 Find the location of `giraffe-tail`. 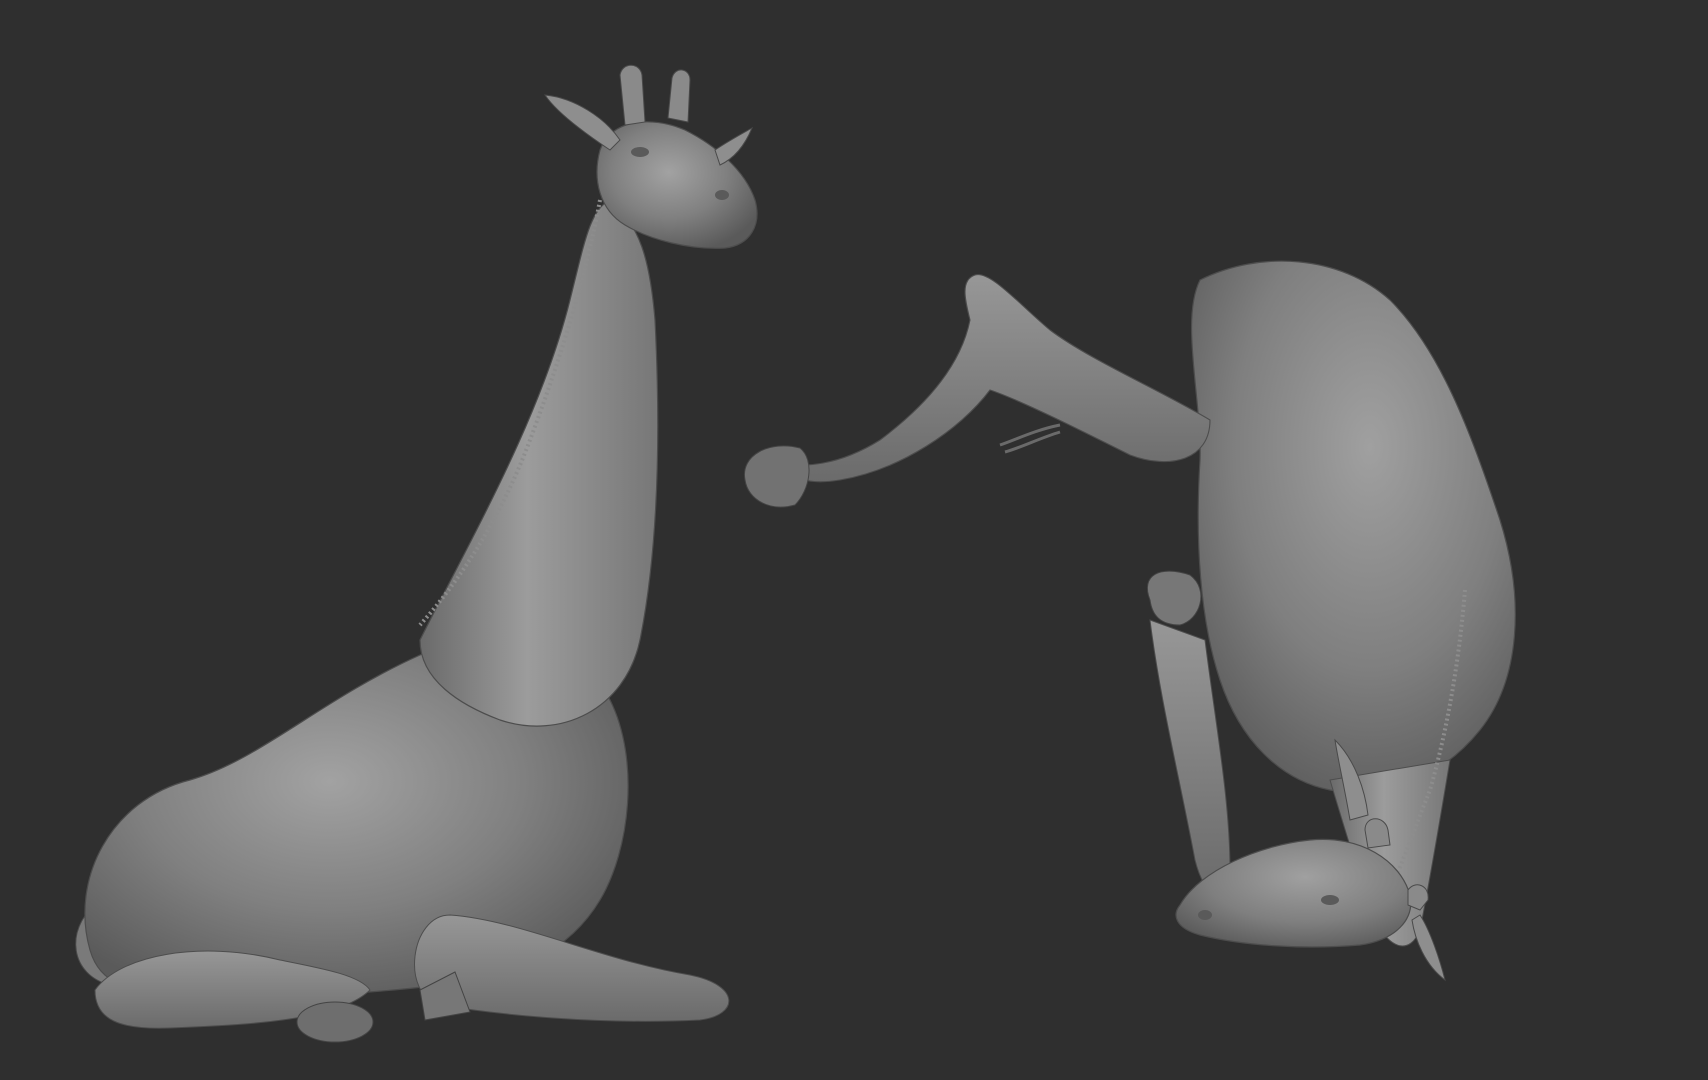

giraffe-tail is located at coordinates (1030, 438).